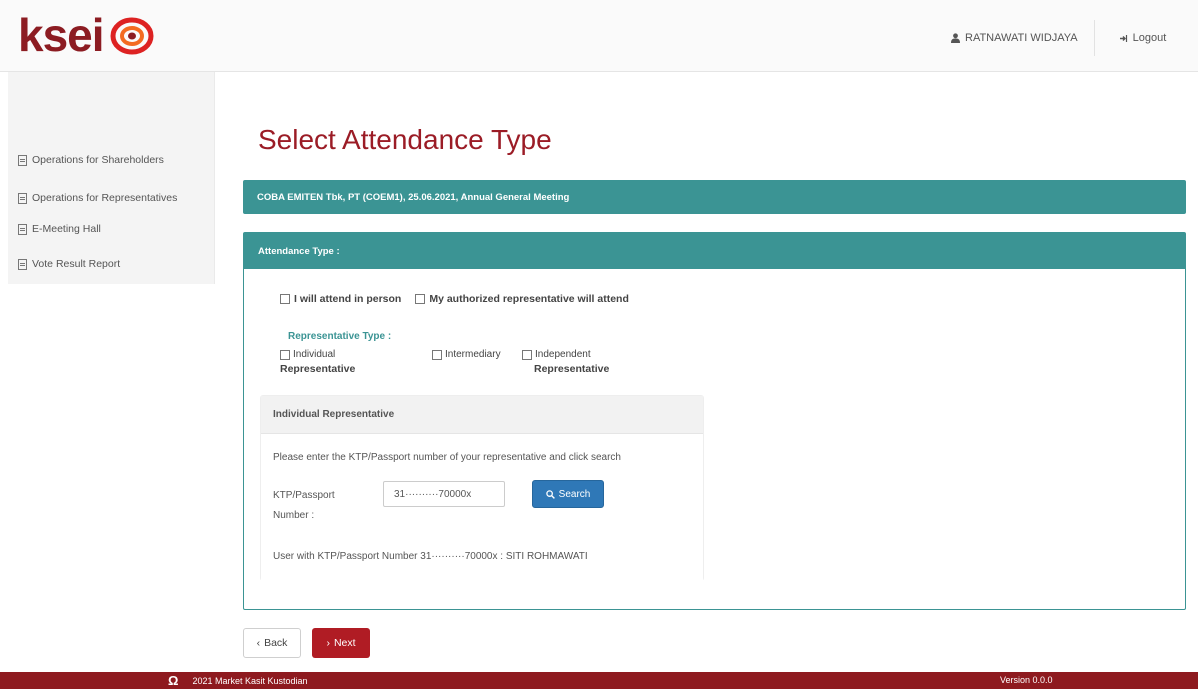 The width and height of the screenshot is (1198, 689). I want to click on individual-representative-header: Individual Representative, so click(482, 415).